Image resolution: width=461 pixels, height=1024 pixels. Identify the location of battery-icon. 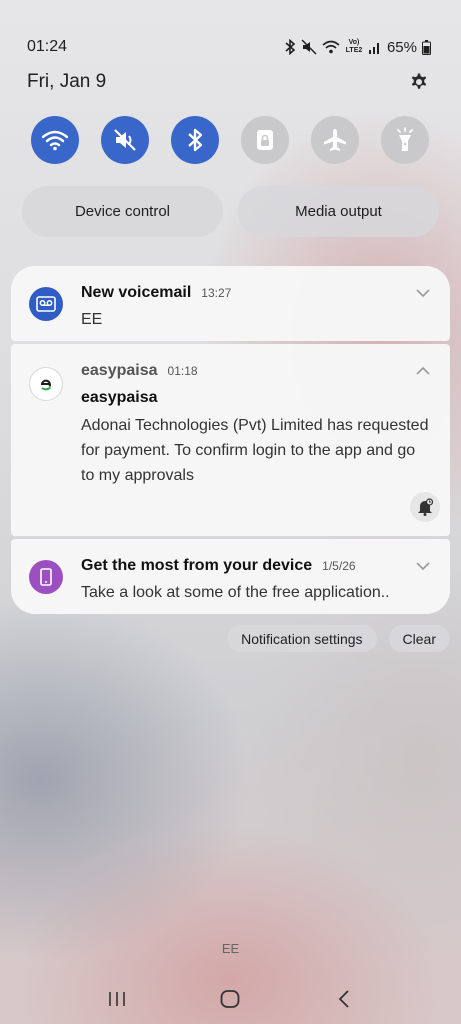
(426, 47).